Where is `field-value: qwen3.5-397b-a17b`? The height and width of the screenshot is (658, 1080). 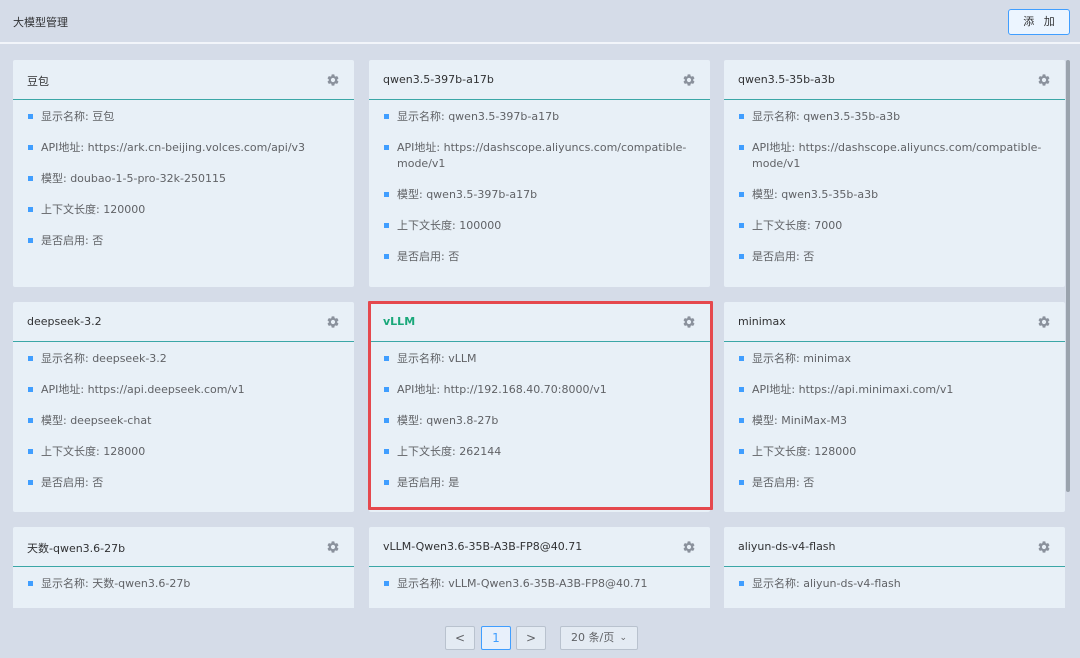 field-value: qwen3.5-397b-a17b is located at coordinates (482, 194).